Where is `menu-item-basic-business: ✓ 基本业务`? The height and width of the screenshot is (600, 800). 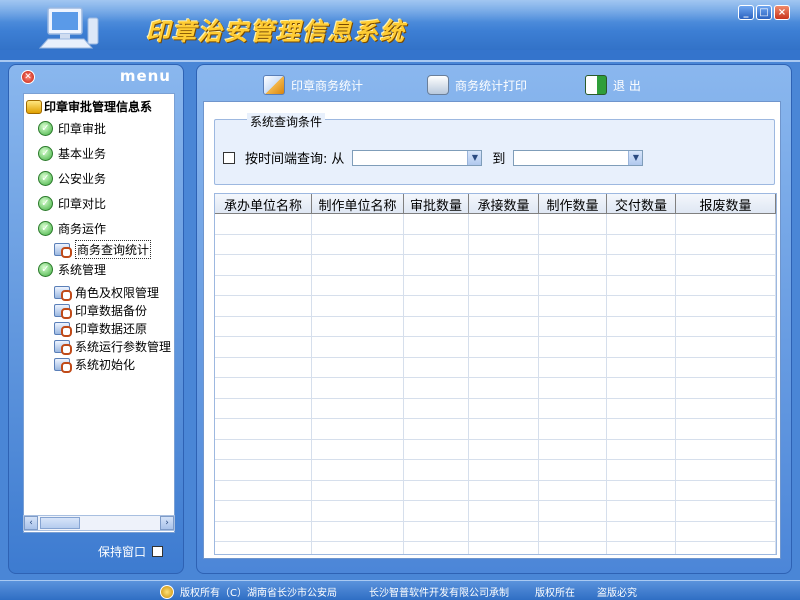
menu-item-basic-business: ✓ 基本业务 is located at coordinates (72, 153).